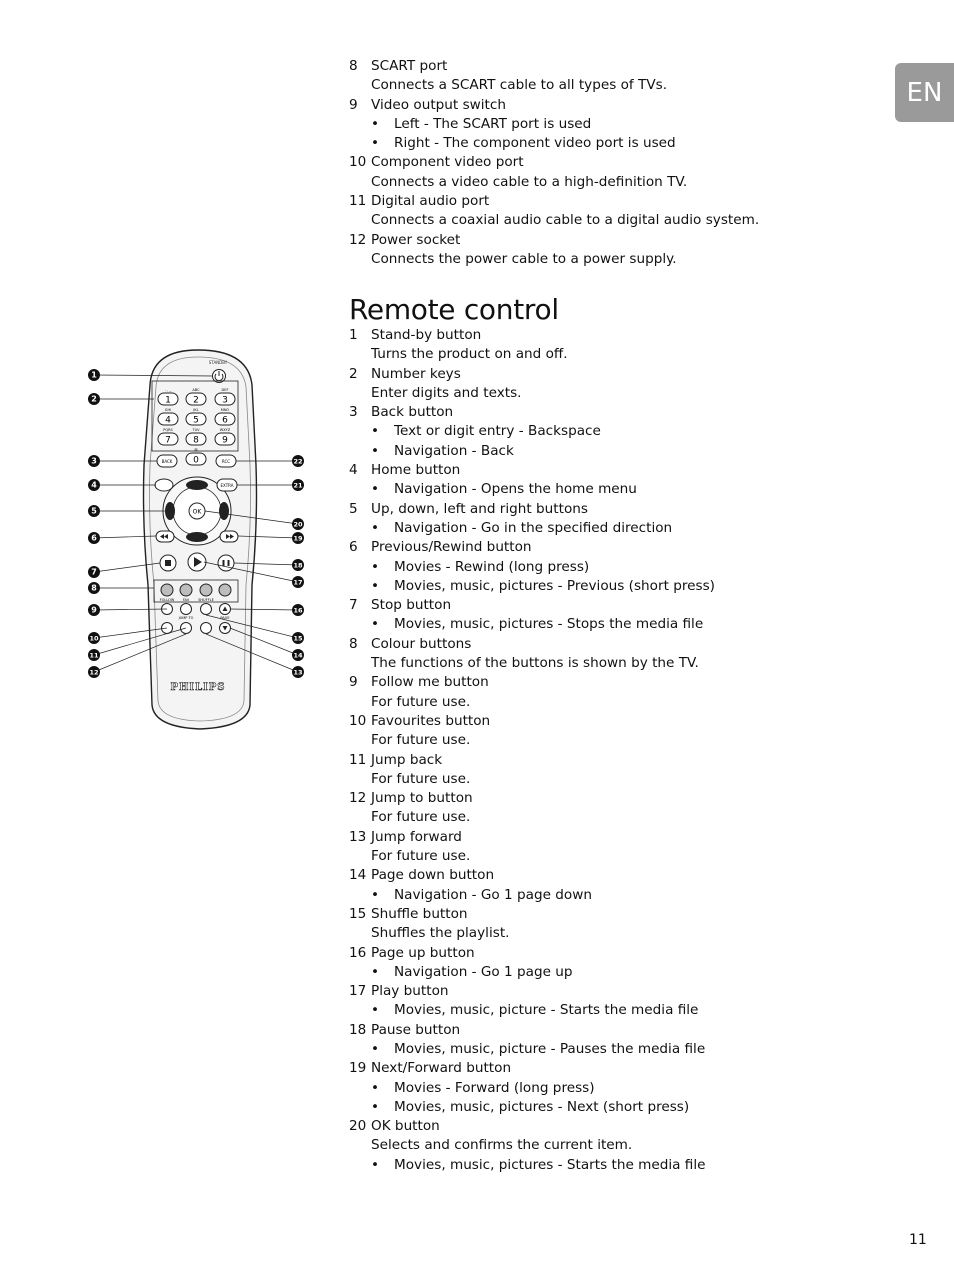 This screenshot has width=954, height=1269. I want to click on bullet-text: Movies - Forward (long press), so click(494, 1087).